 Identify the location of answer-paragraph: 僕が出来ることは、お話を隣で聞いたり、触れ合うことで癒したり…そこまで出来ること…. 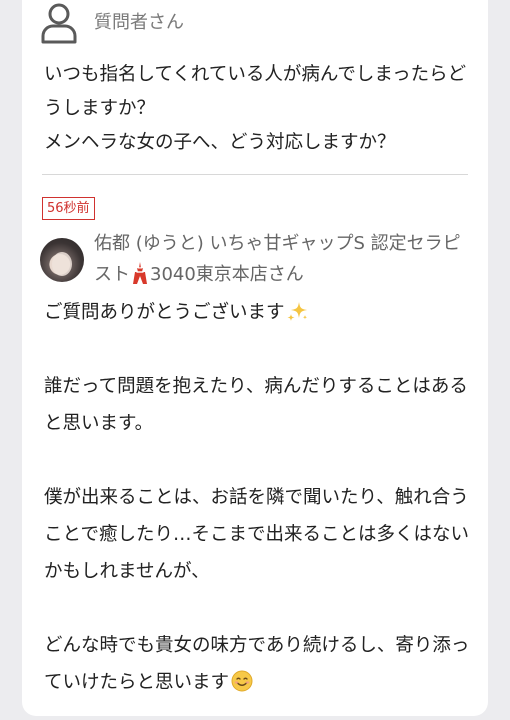
(256, 534).